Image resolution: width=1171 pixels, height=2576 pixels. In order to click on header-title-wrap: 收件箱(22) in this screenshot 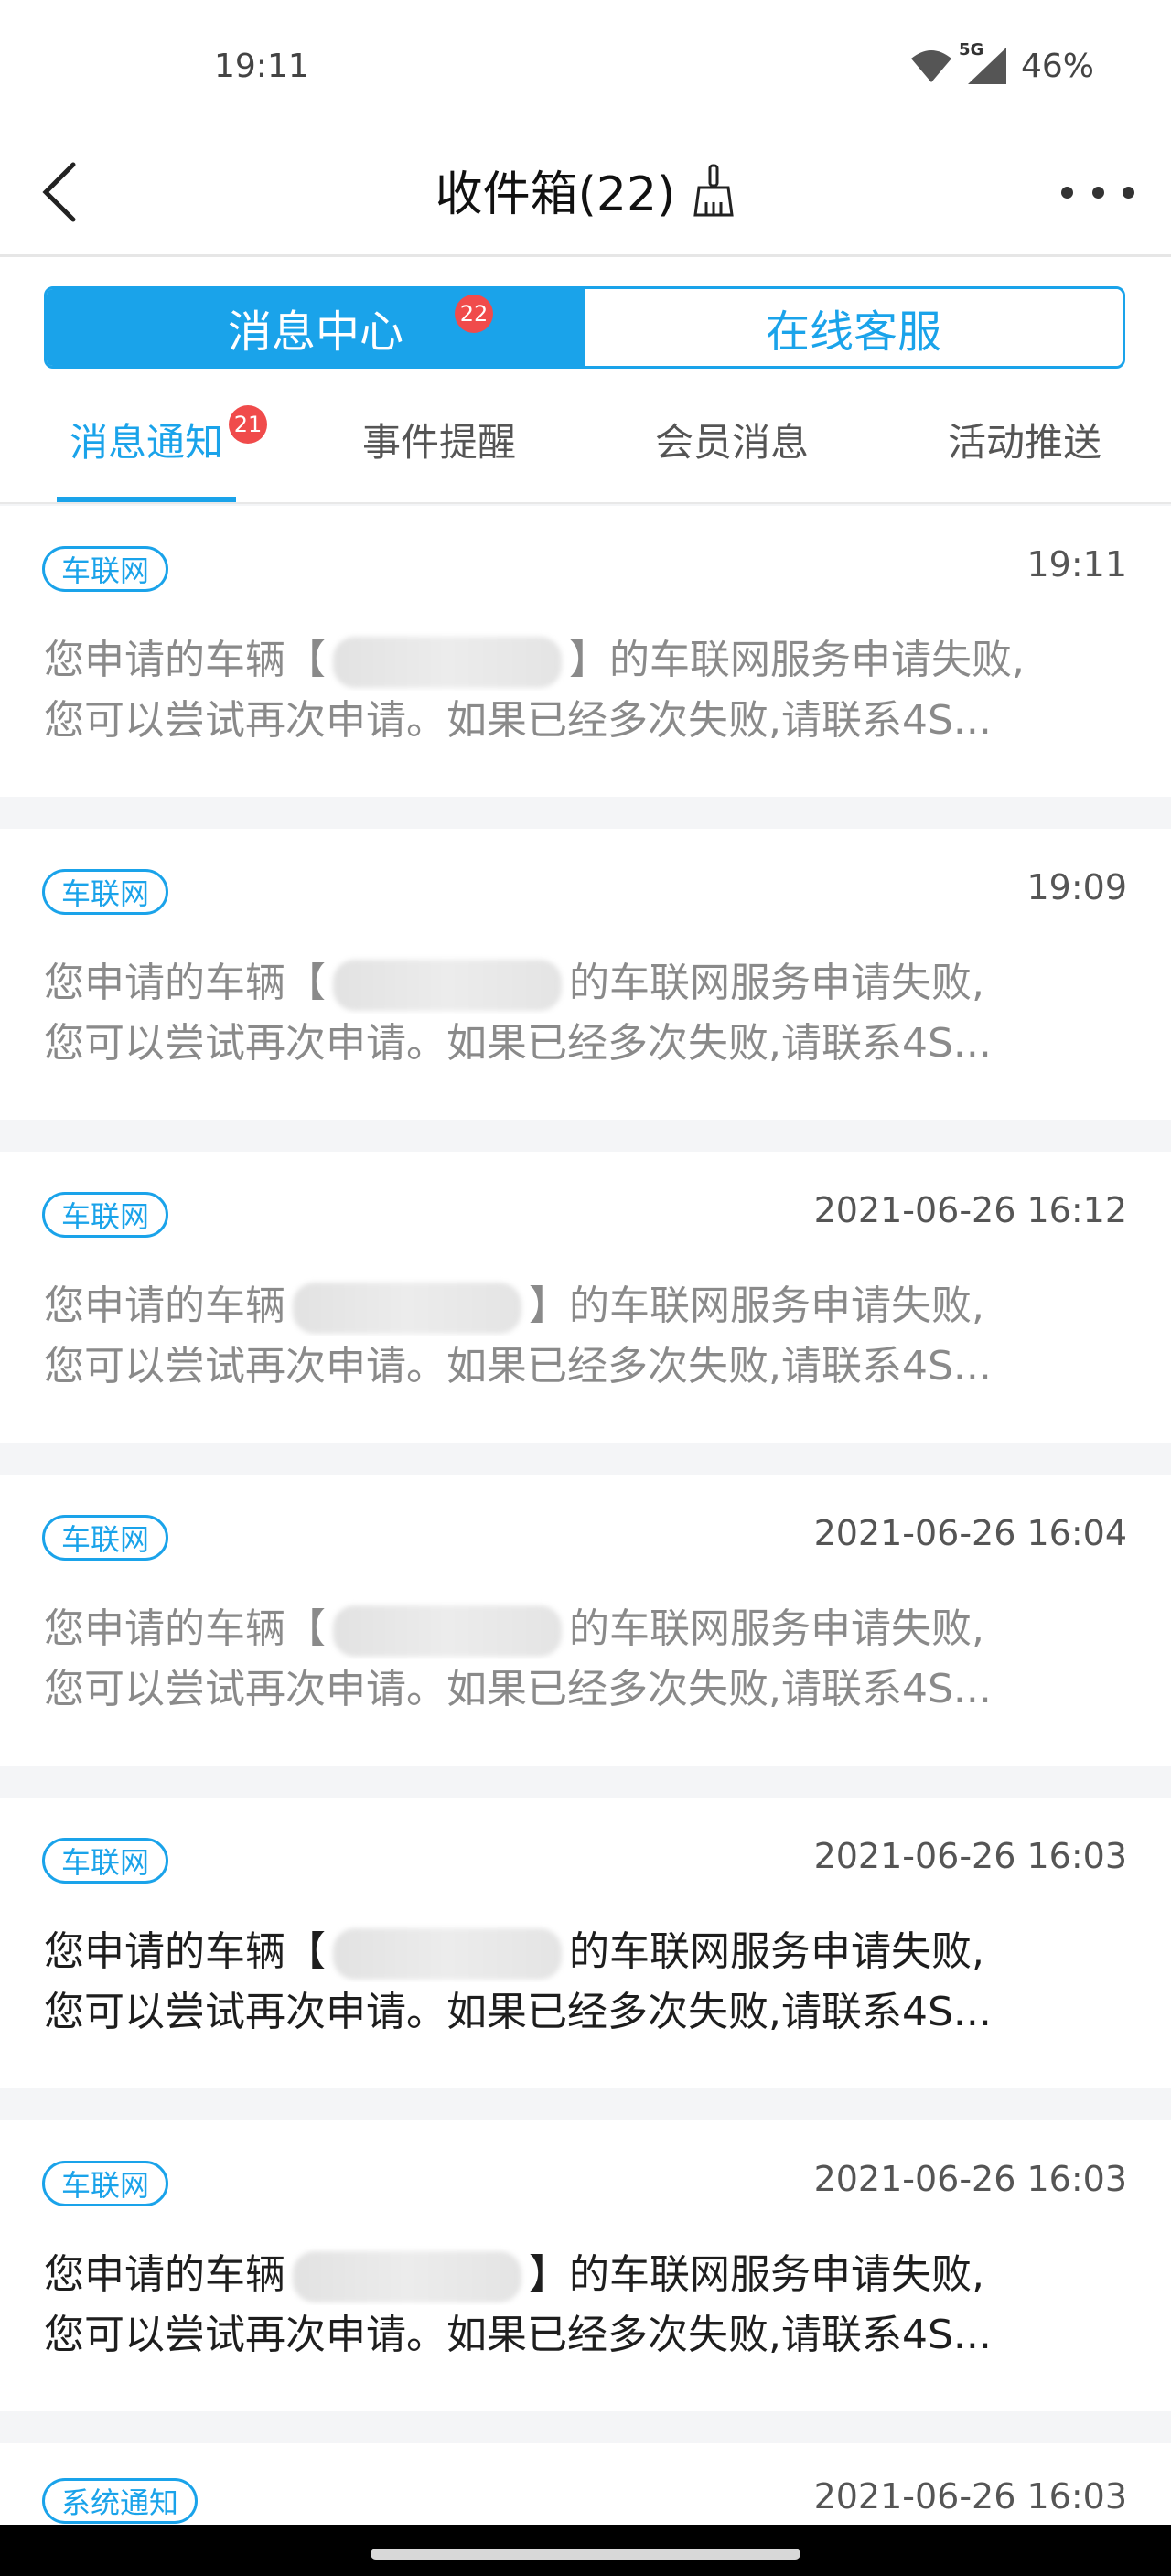, I will do `click(585, 190)`.